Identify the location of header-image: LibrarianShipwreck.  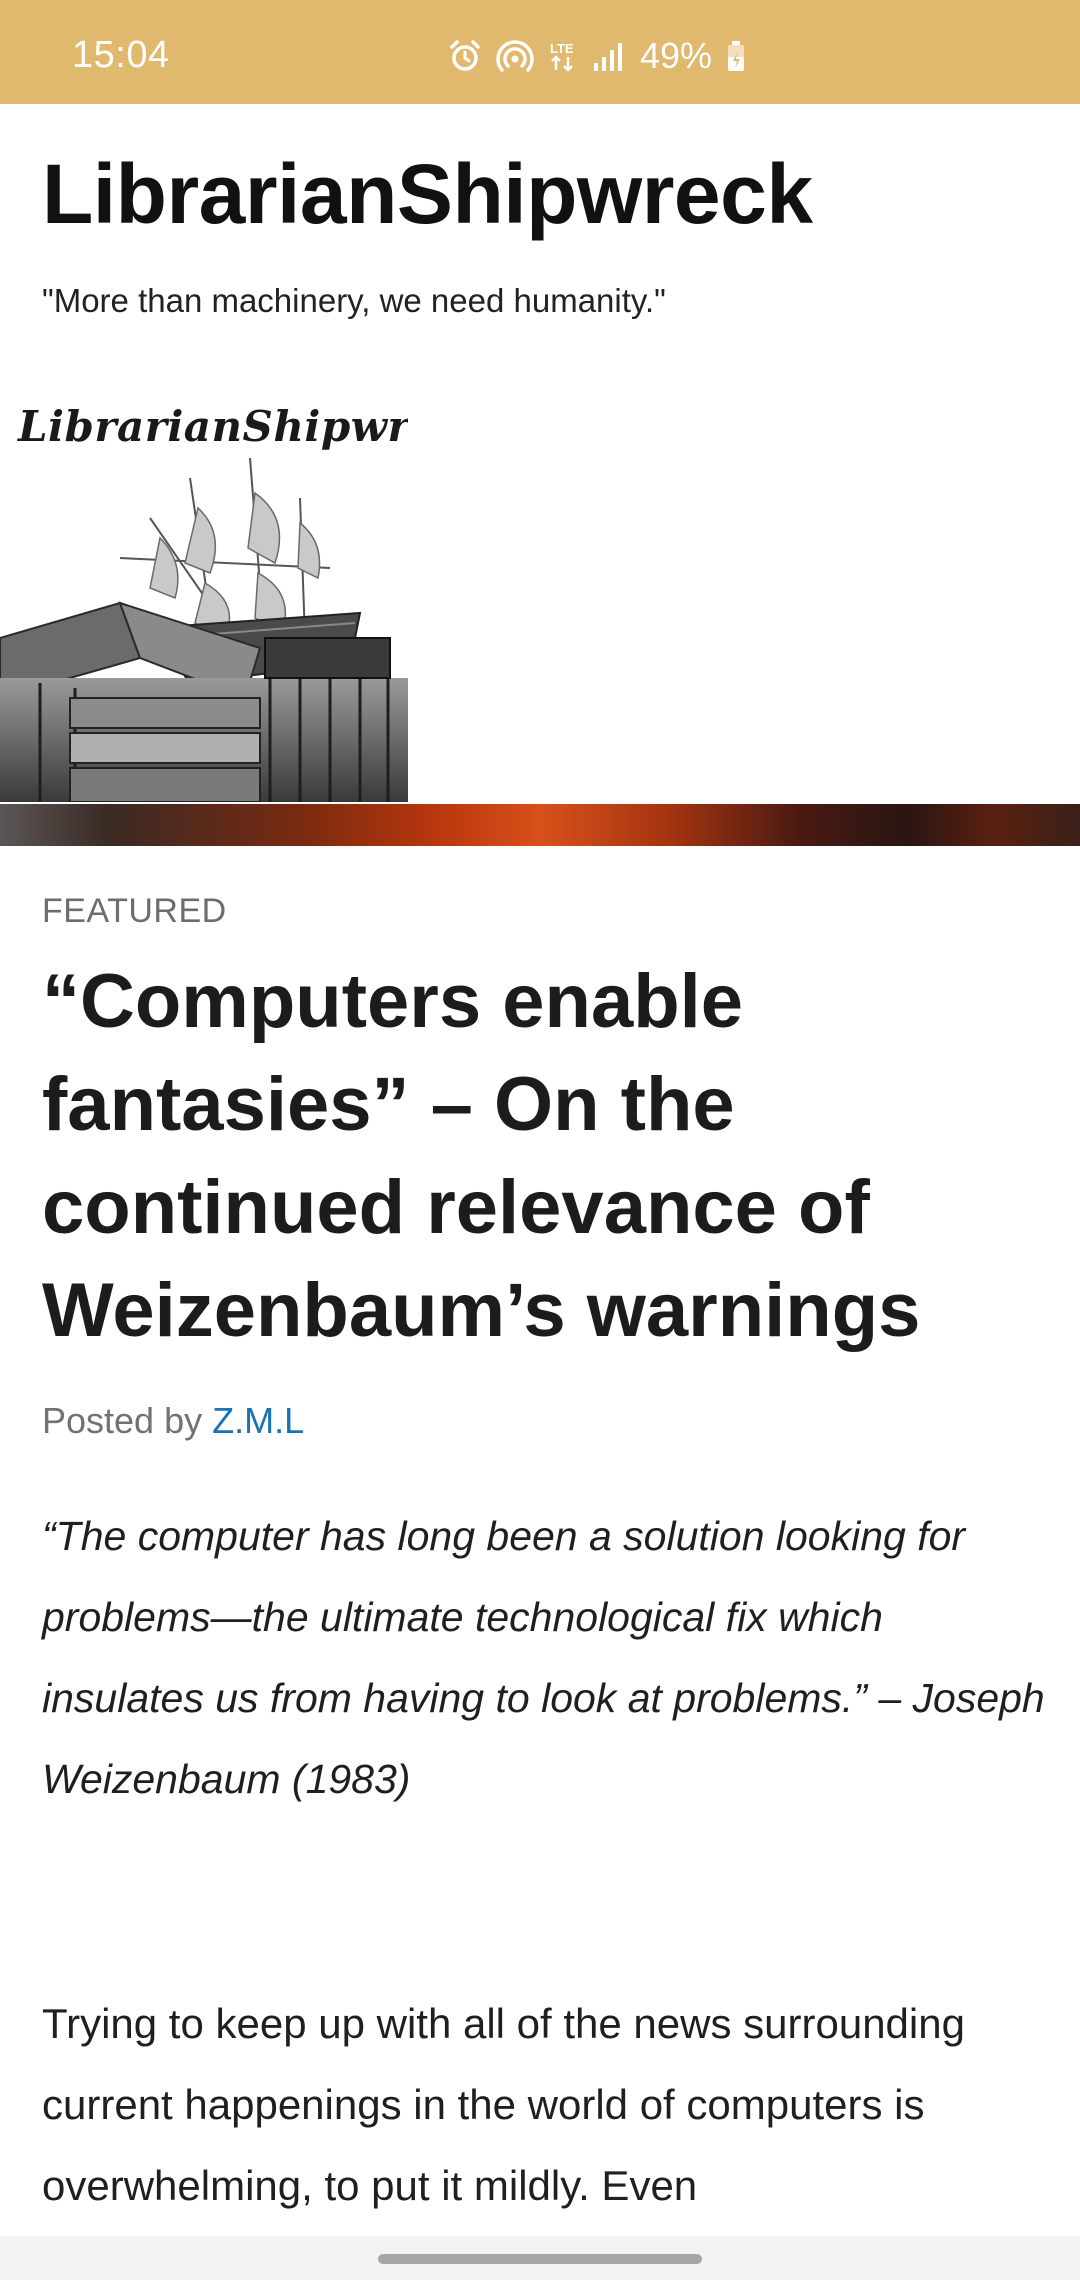
(204, 600).